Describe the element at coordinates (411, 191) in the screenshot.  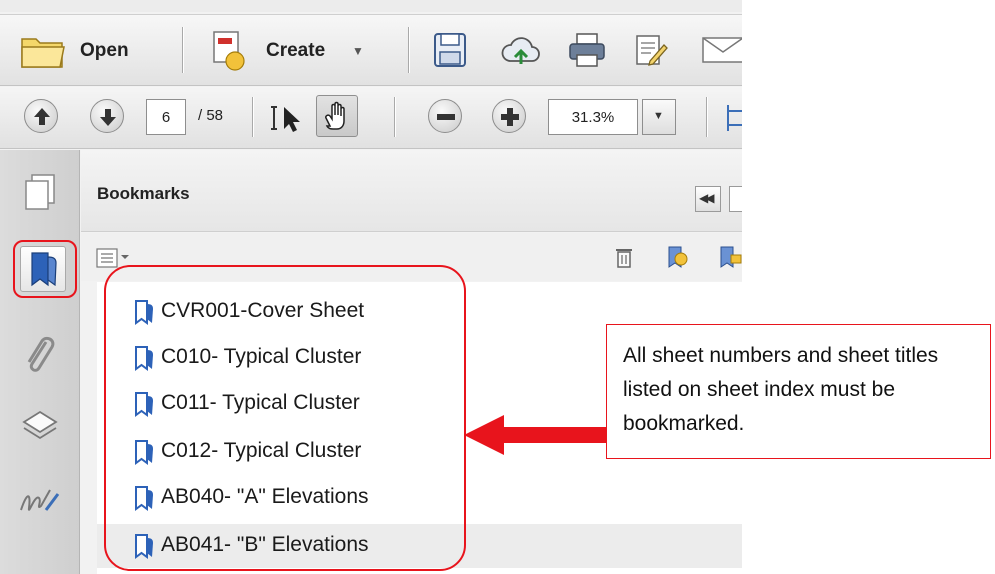
I see `bookmarks-panel-header: Bookmarks ◀◀` at that location.